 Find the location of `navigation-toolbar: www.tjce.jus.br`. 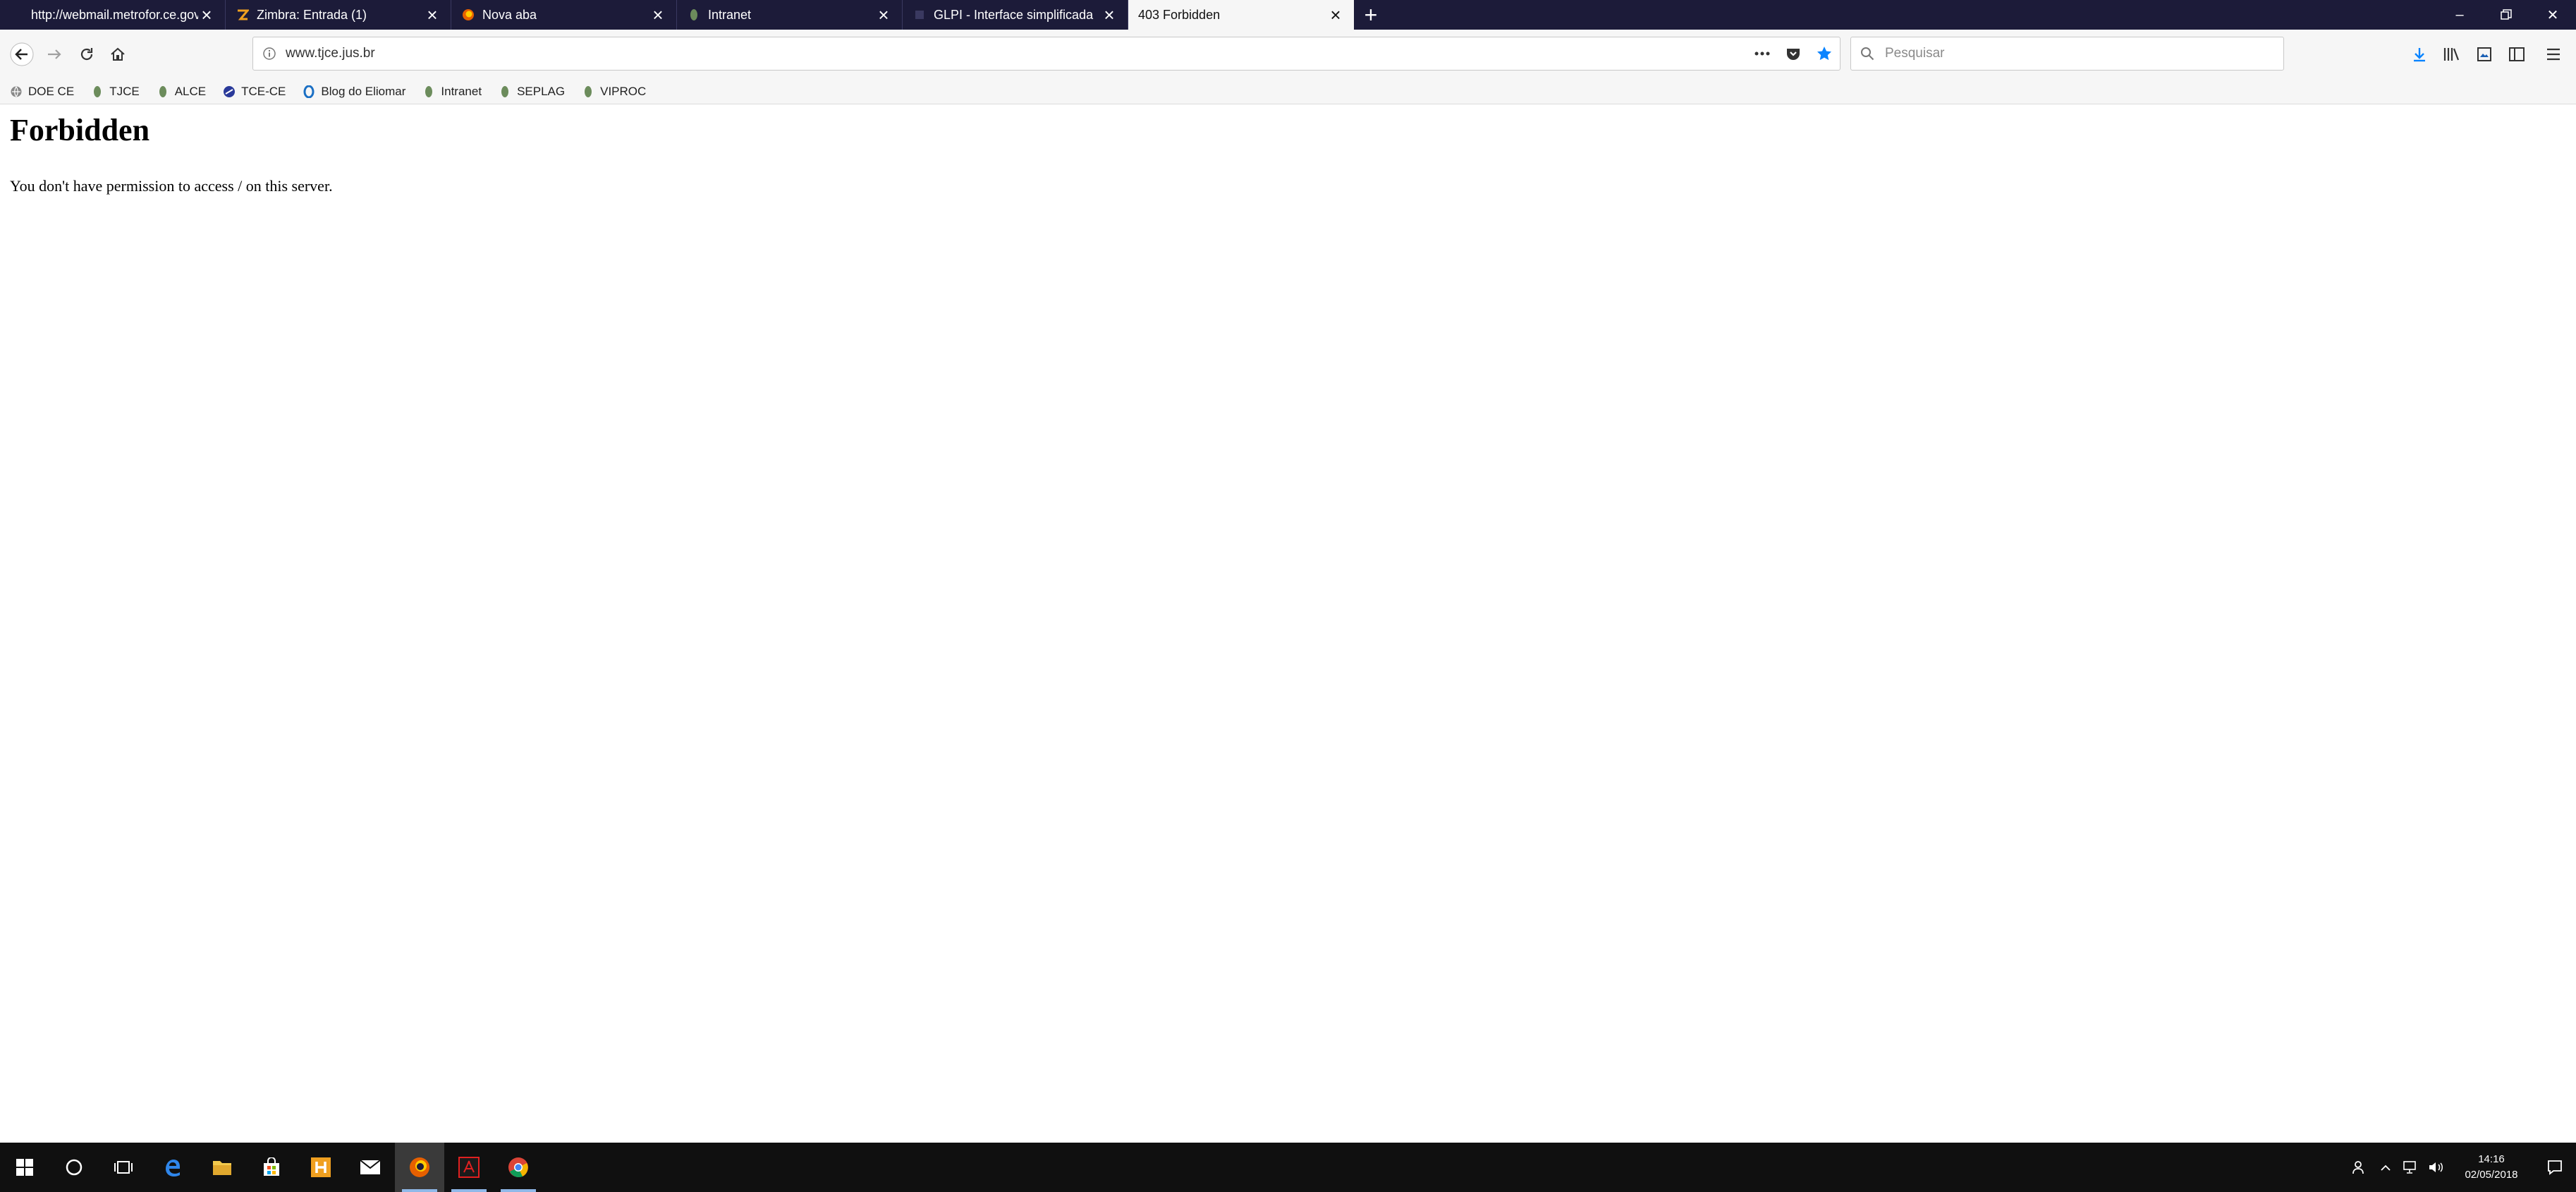

navigation-toolbar: www.tjce.jus.br is located at coordinates (1288, 55).